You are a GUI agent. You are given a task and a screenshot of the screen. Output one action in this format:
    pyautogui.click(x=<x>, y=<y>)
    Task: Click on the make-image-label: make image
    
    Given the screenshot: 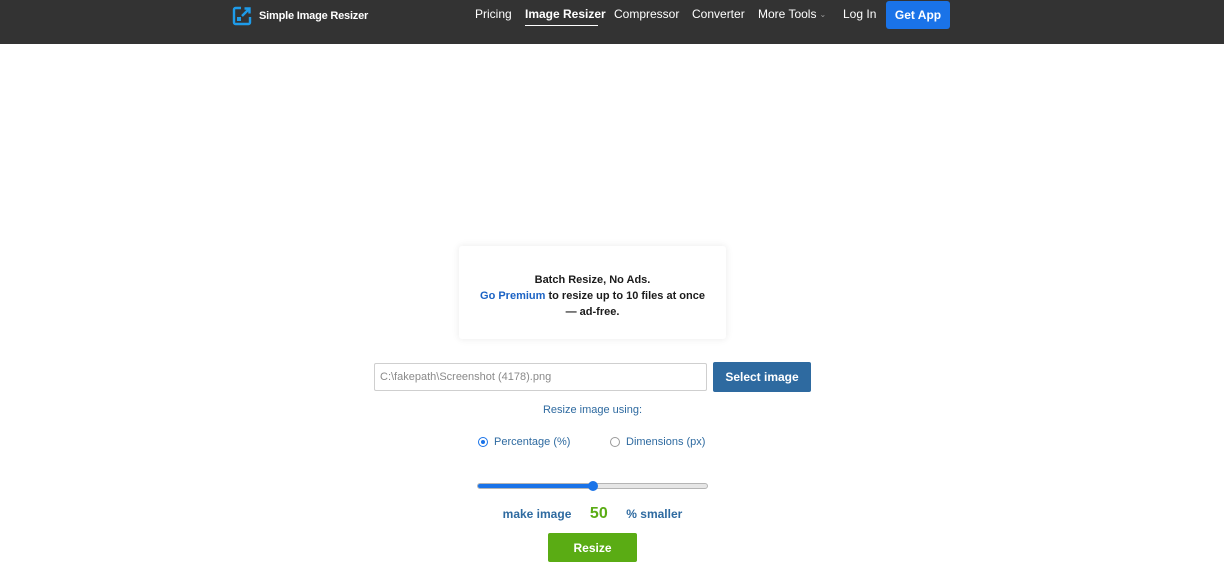 What is the action you would take?
    pyautogui.click(x=537, y=514)
    